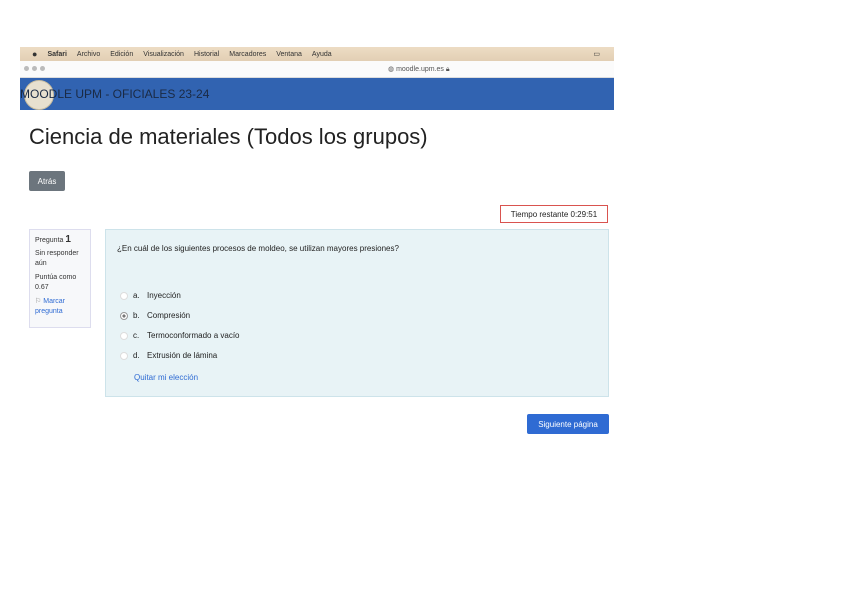 This screenshot has height=599, width=848. What do you see at coordinates (596, 54) in the screenshot?
I see `display-icon: ▭` at bounding box center [596, 54].